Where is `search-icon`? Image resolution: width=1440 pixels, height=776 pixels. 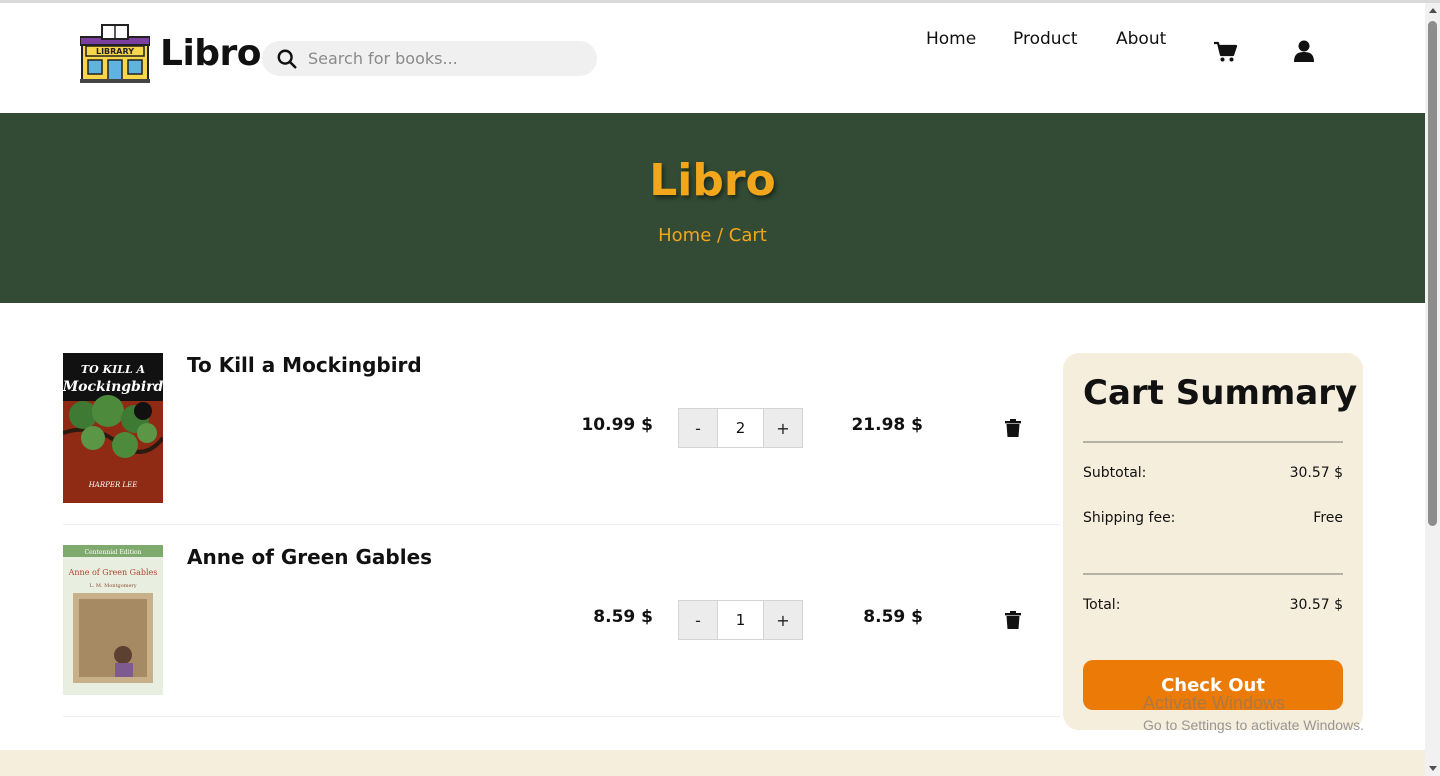
search-icon is located at coordinates (287, 59).